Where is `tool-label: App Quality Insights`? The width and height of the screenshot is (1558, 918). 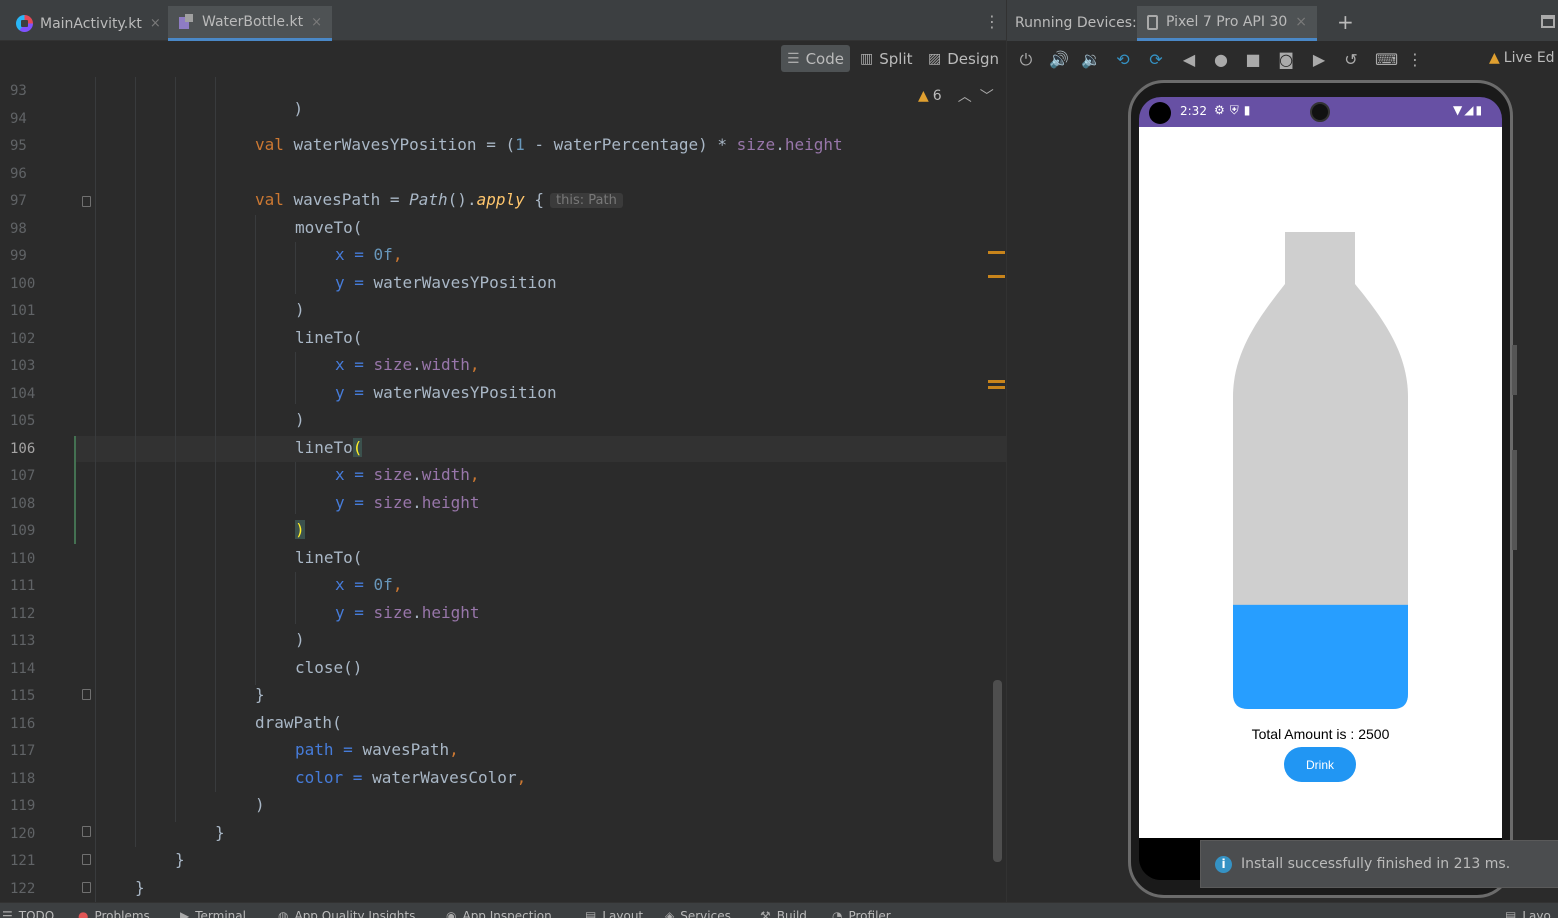
tool-label: App Quality Insights is located at coordinates (355, 913).